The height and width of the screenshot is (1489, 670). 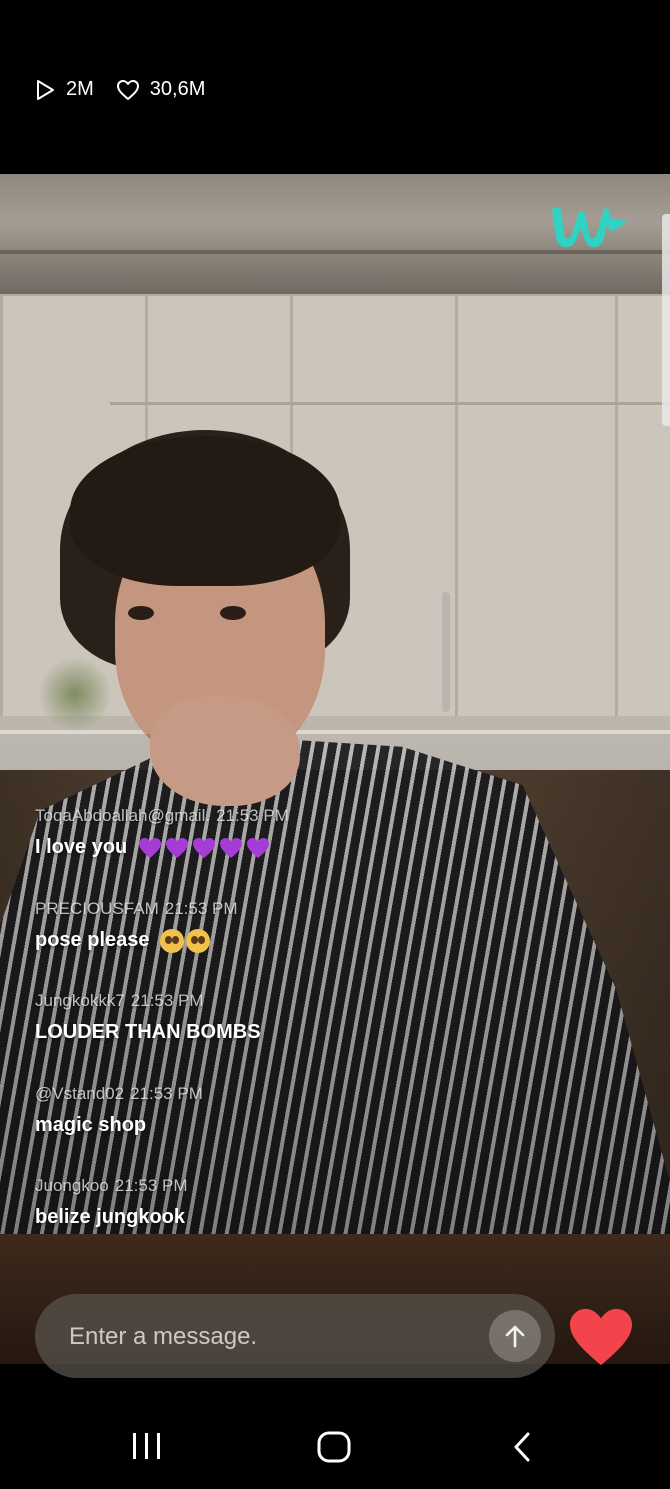 I want to click on chat-text: pose please, so click(x=92, y=940).